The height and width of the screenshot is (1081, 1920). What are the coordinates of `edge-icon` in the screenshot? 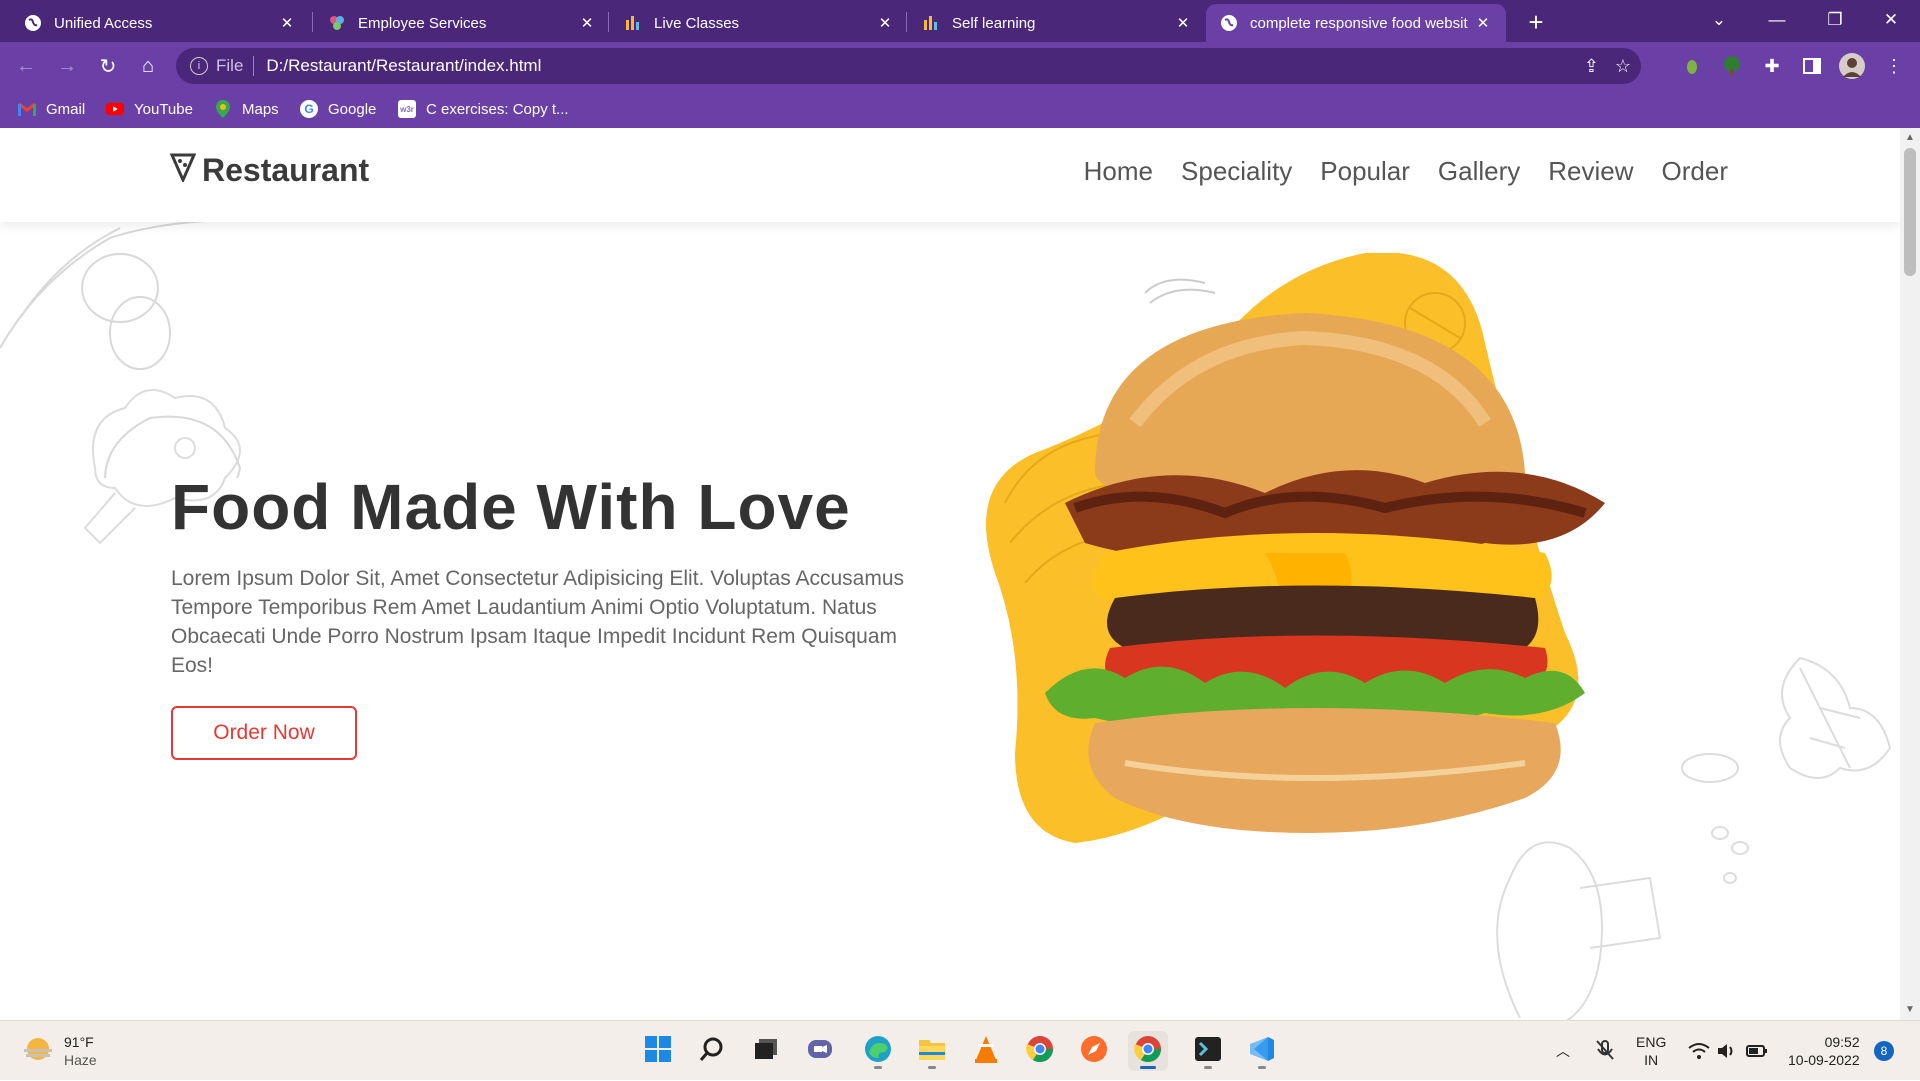 It's located at (878, 1051).